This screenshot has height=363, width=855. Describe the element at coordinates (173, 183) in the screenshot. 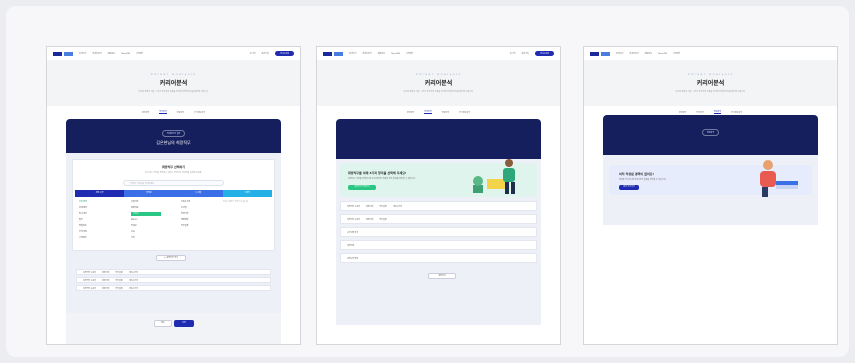

I see `job-search-input: 직무명, 키워드를 검색하세요` at that location.